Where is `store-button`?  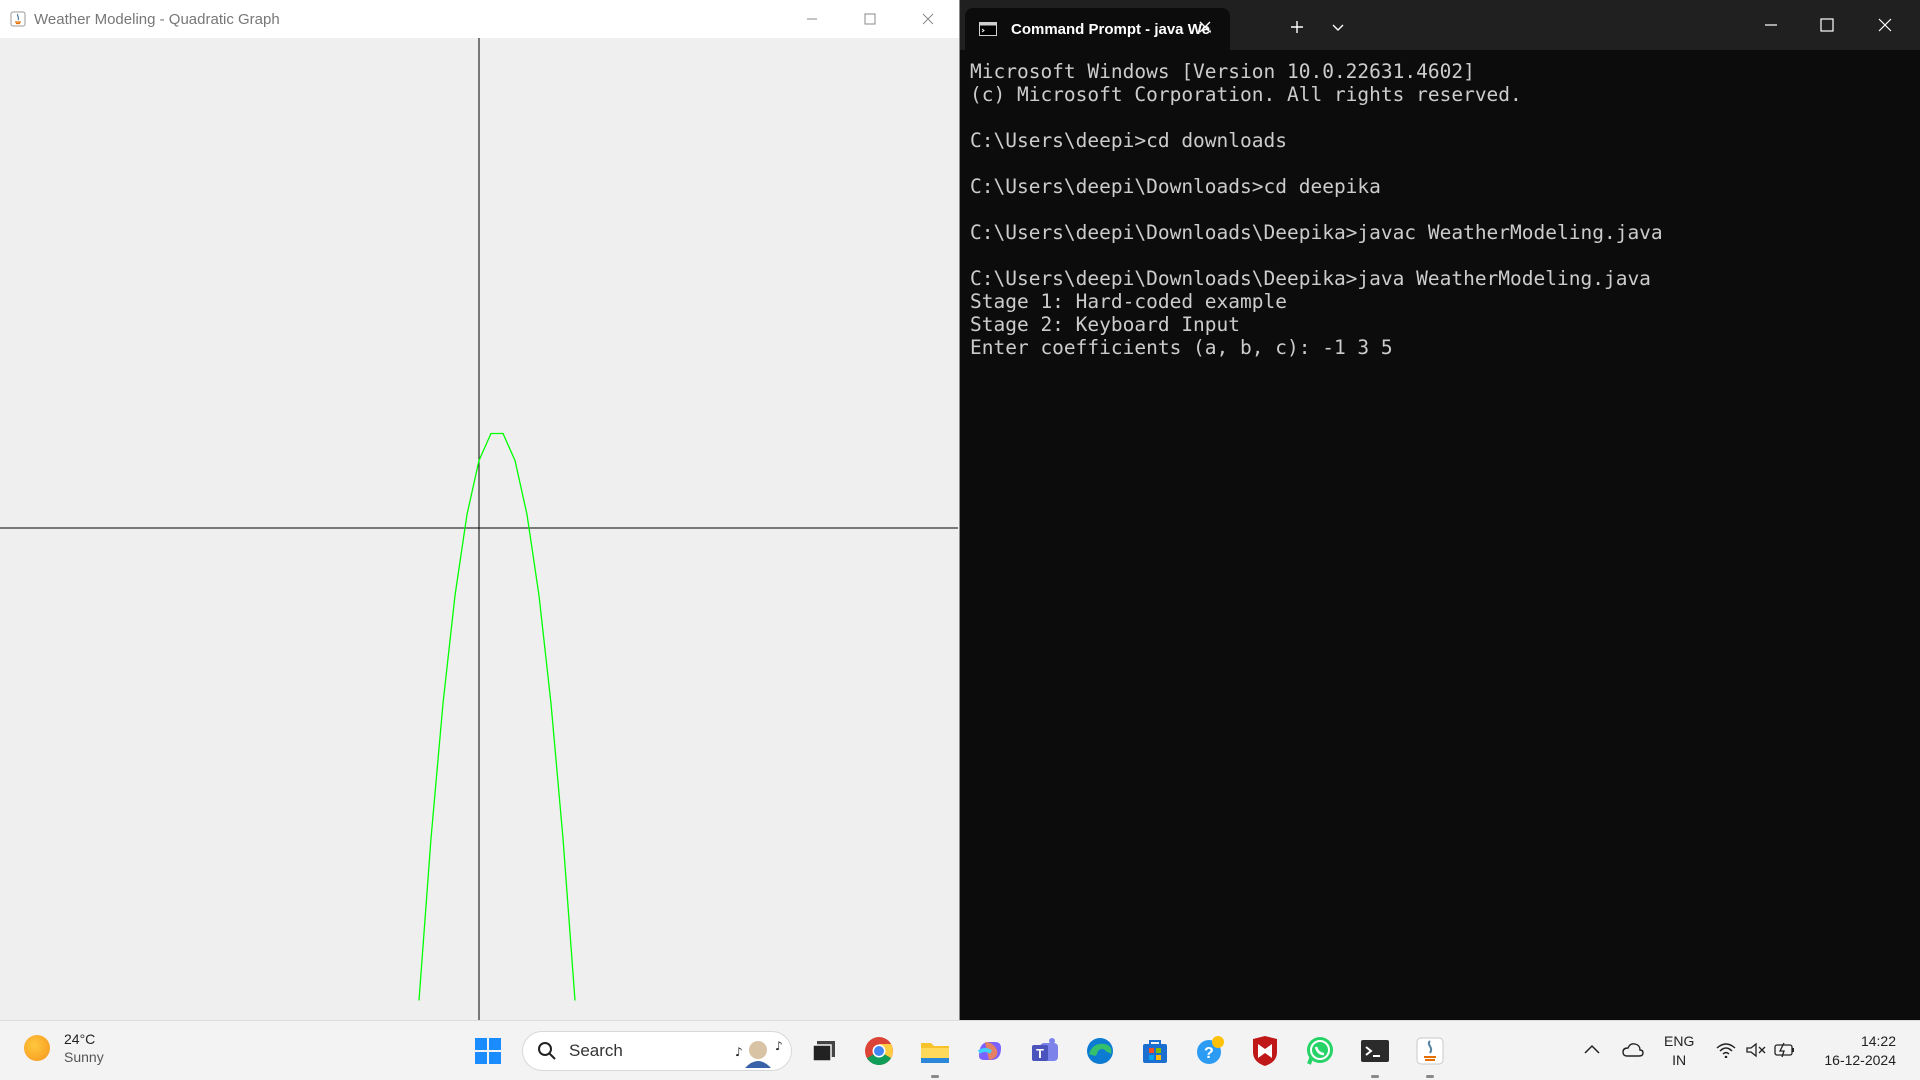
store-button is located at coordinates (1155, 1051).